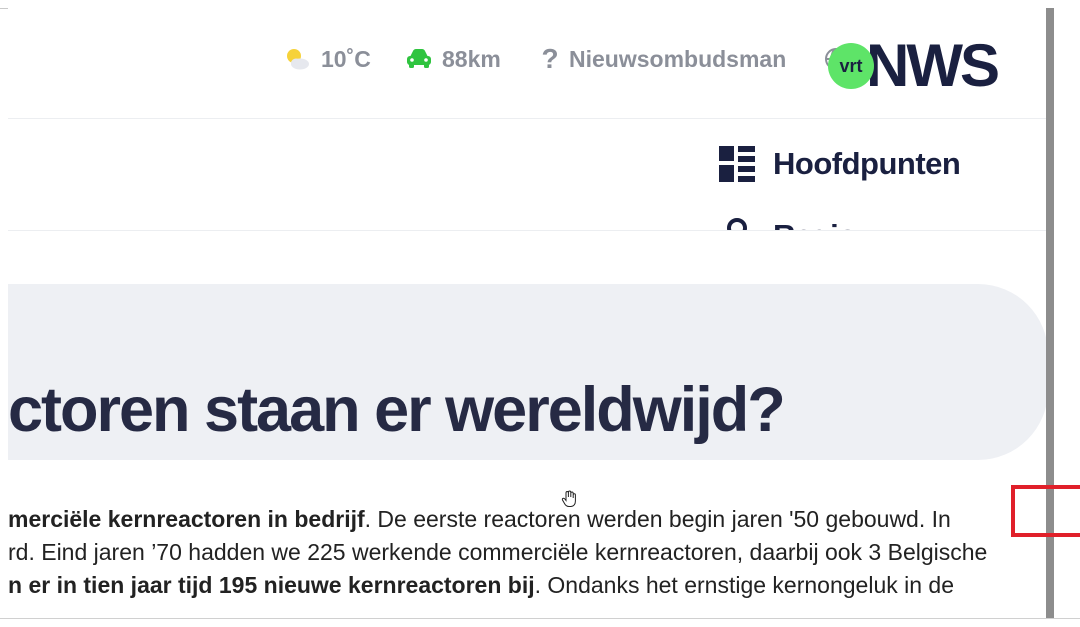 The width and height of the screenshot is (1080, 627). Describe the element at coordinates (851, 66) in the screenshot. I see `vrt-logo-badge: vrt` at that location.